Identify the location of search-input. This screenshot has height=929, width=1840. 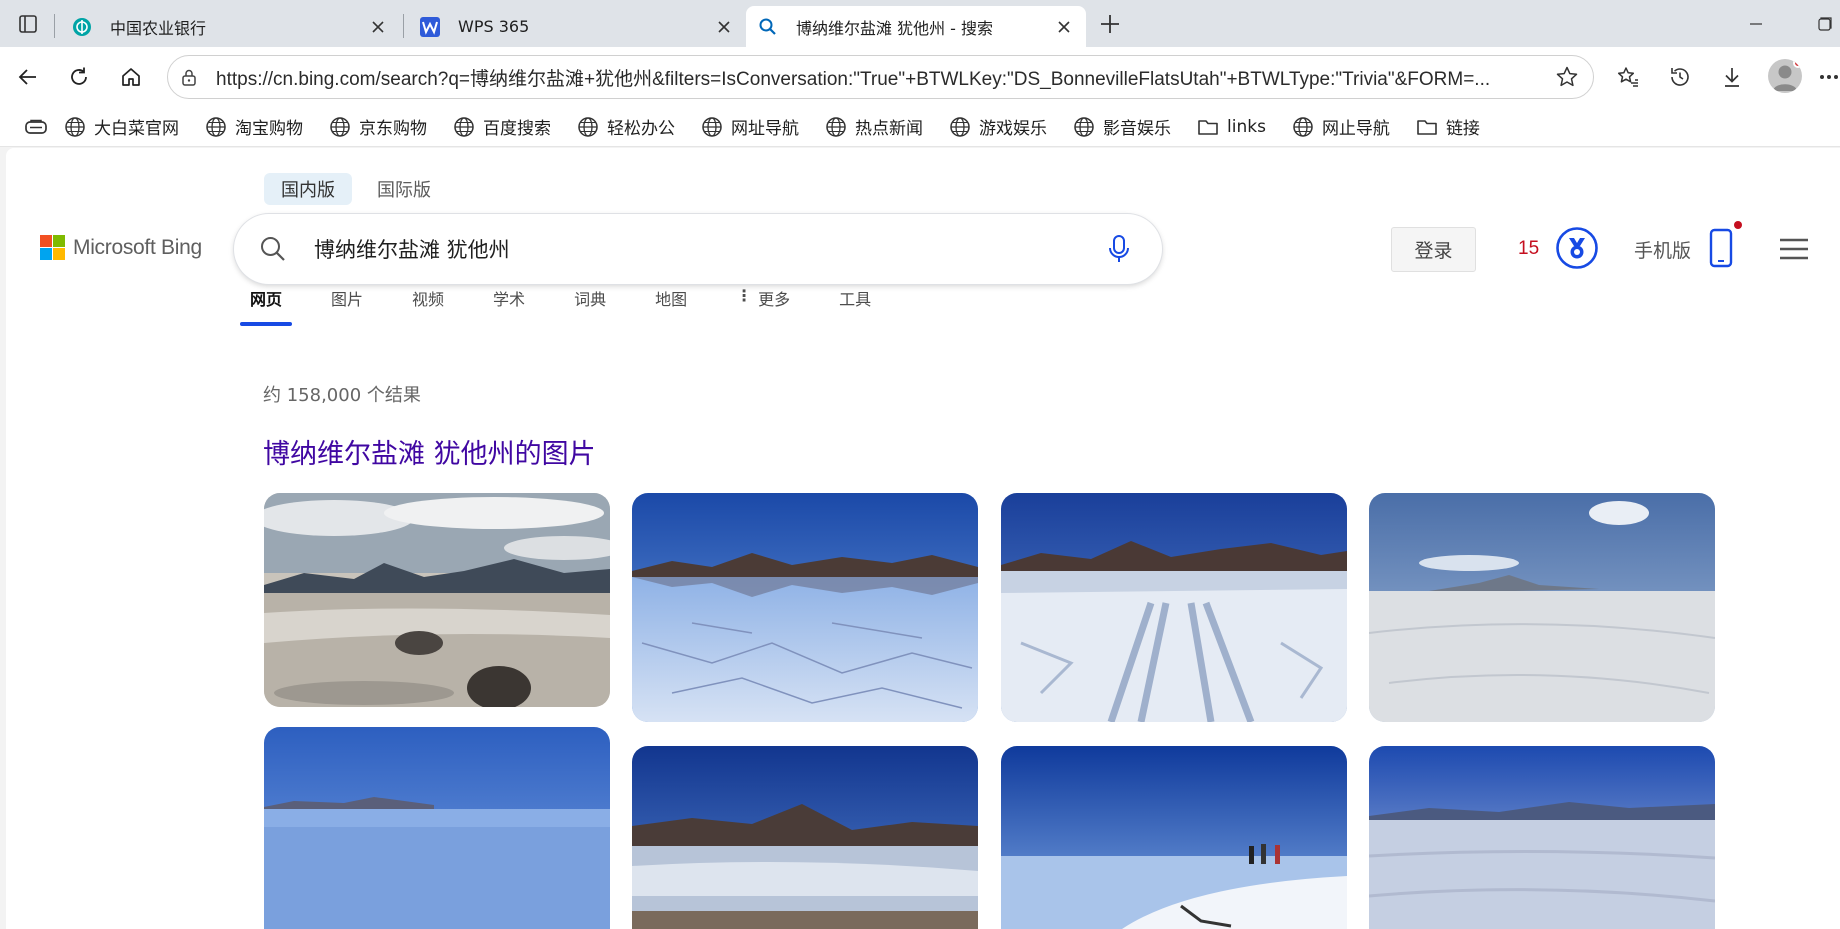
(709, 249).